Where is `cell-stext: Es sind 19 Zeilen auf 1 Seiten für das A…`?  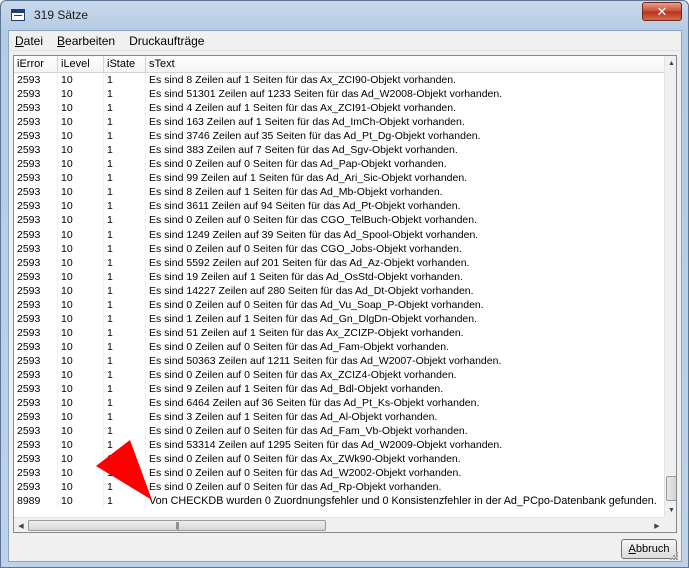
cell-stext: Es sind 19 Zeilen auf 1 Seiten für das A… is located at coordinates (405, 277).